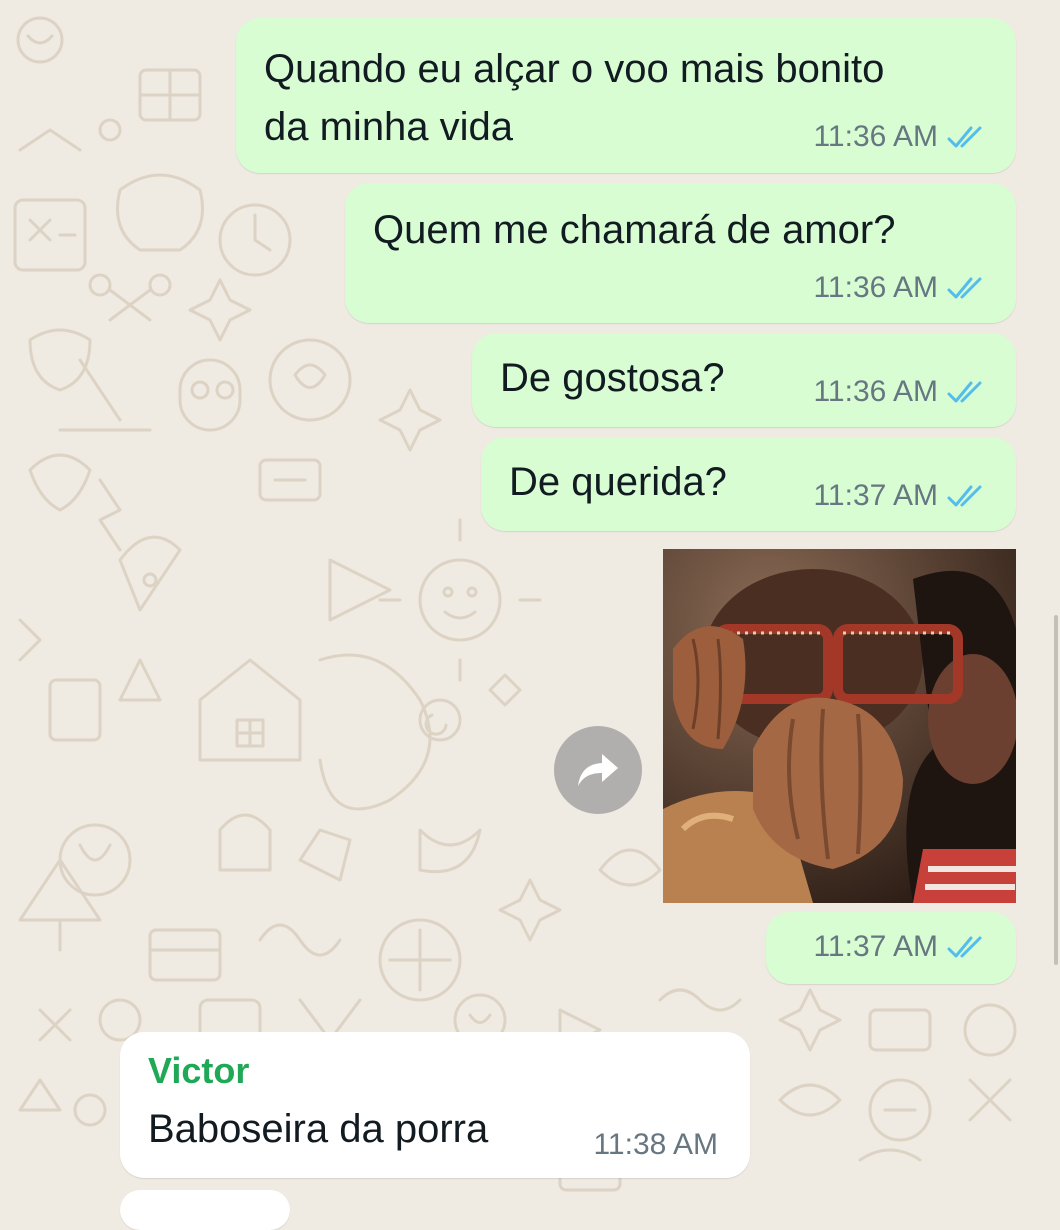 This screenshot has width=1060, height=1230. I want to click on scrollbar, so click(1056, 790).